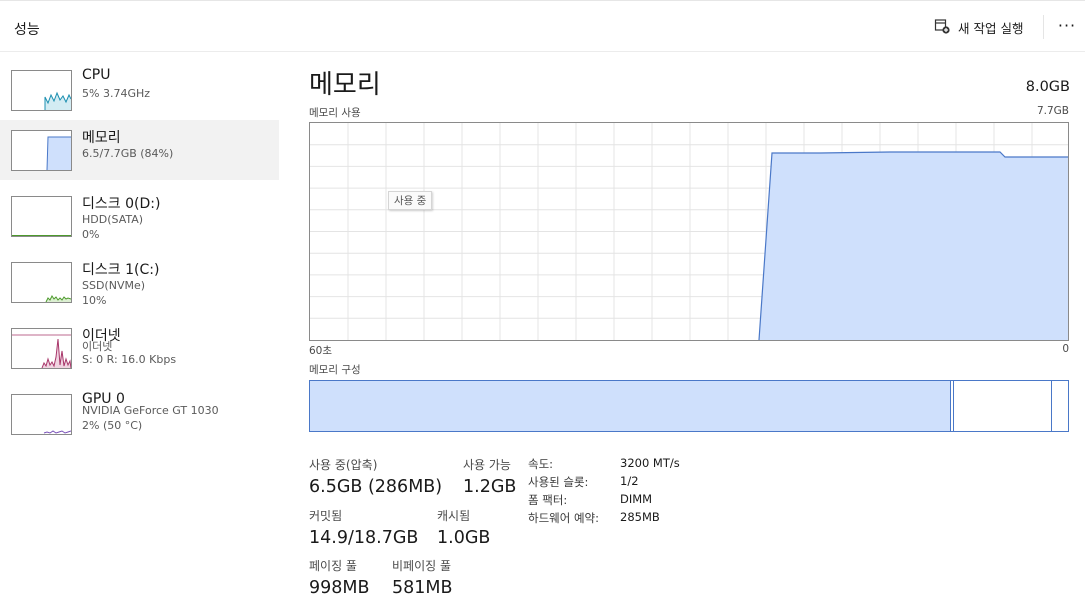  Describe the element at coordinates (41, 282) in the screenshot. I see `disk-1-thumbnail-graph` at that location.